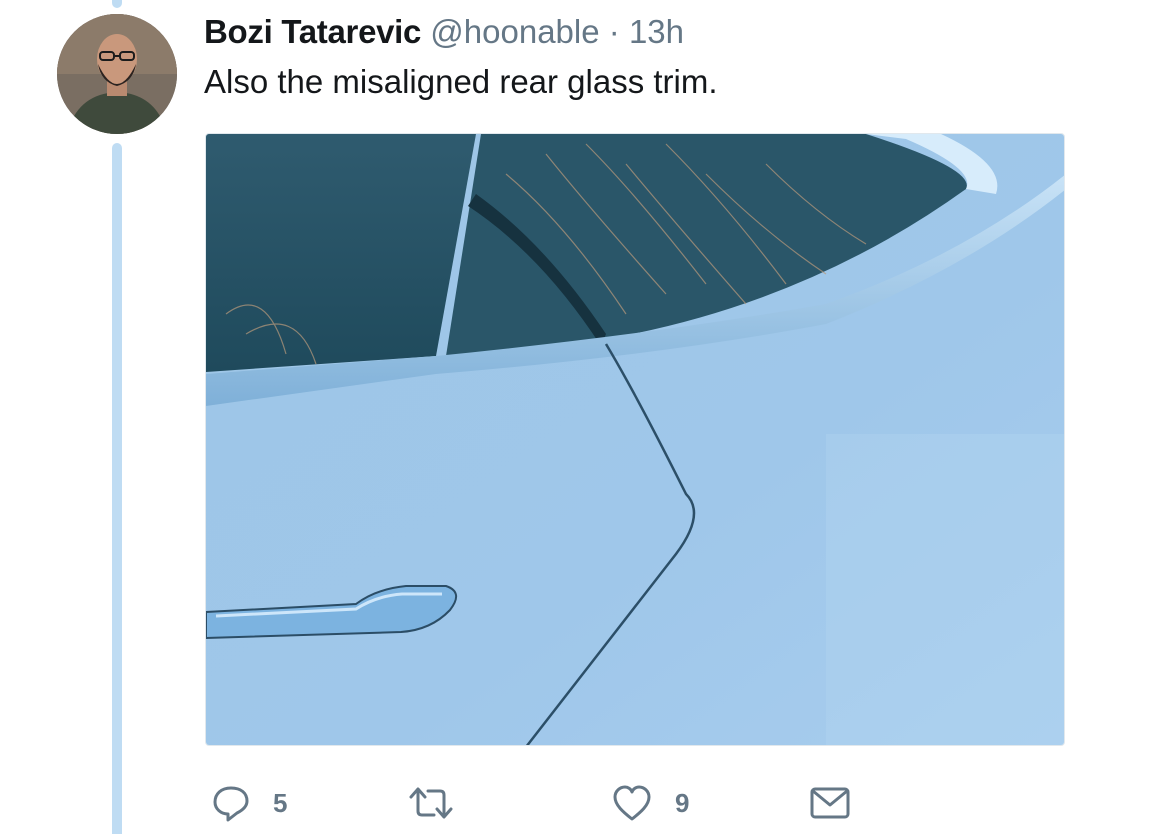 The height and width of the screenshot is (834, 1150). Describe the element at coordinates (461, 81) in the screenshot. I see `tweet-text: Also the misaligned rear glass trim.` at that location.